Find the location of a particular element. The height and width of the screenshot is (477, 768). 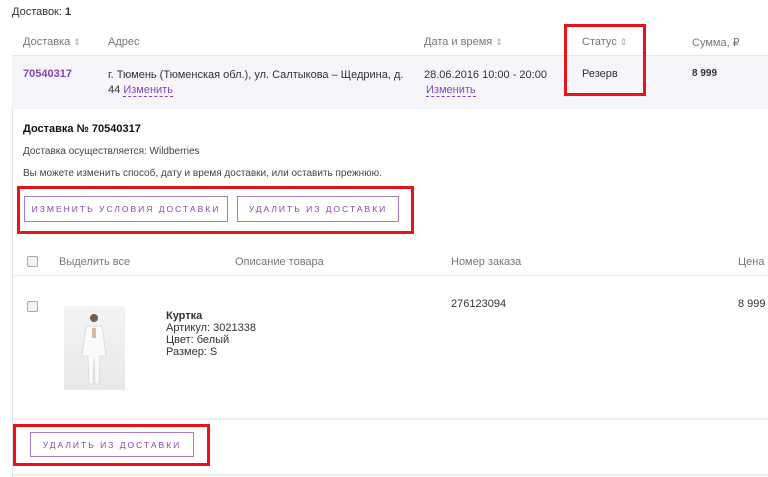

delivery-id-link: 70540317 is located at coordinates (47, 74).